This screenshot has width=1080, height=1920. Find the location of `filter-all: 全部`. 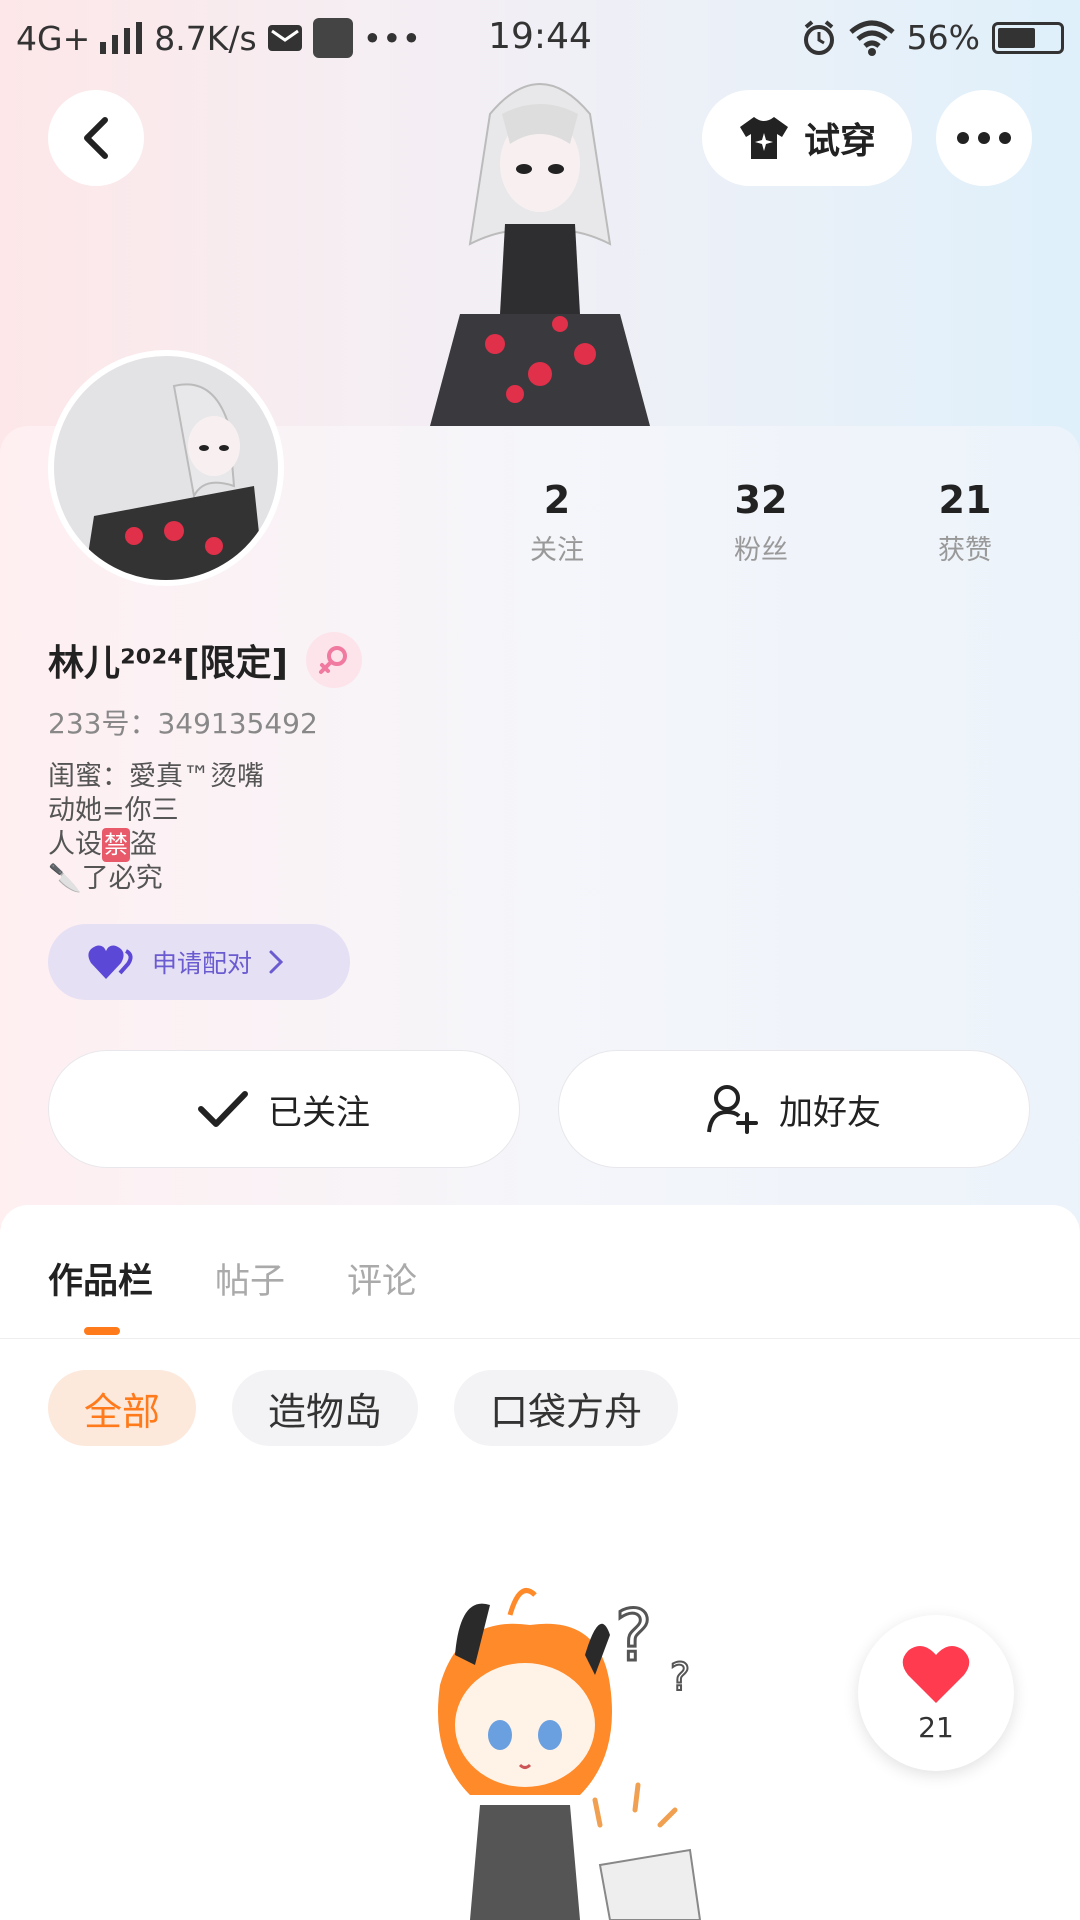

filter-all: 全部 is located at coordinates (122, 1408).